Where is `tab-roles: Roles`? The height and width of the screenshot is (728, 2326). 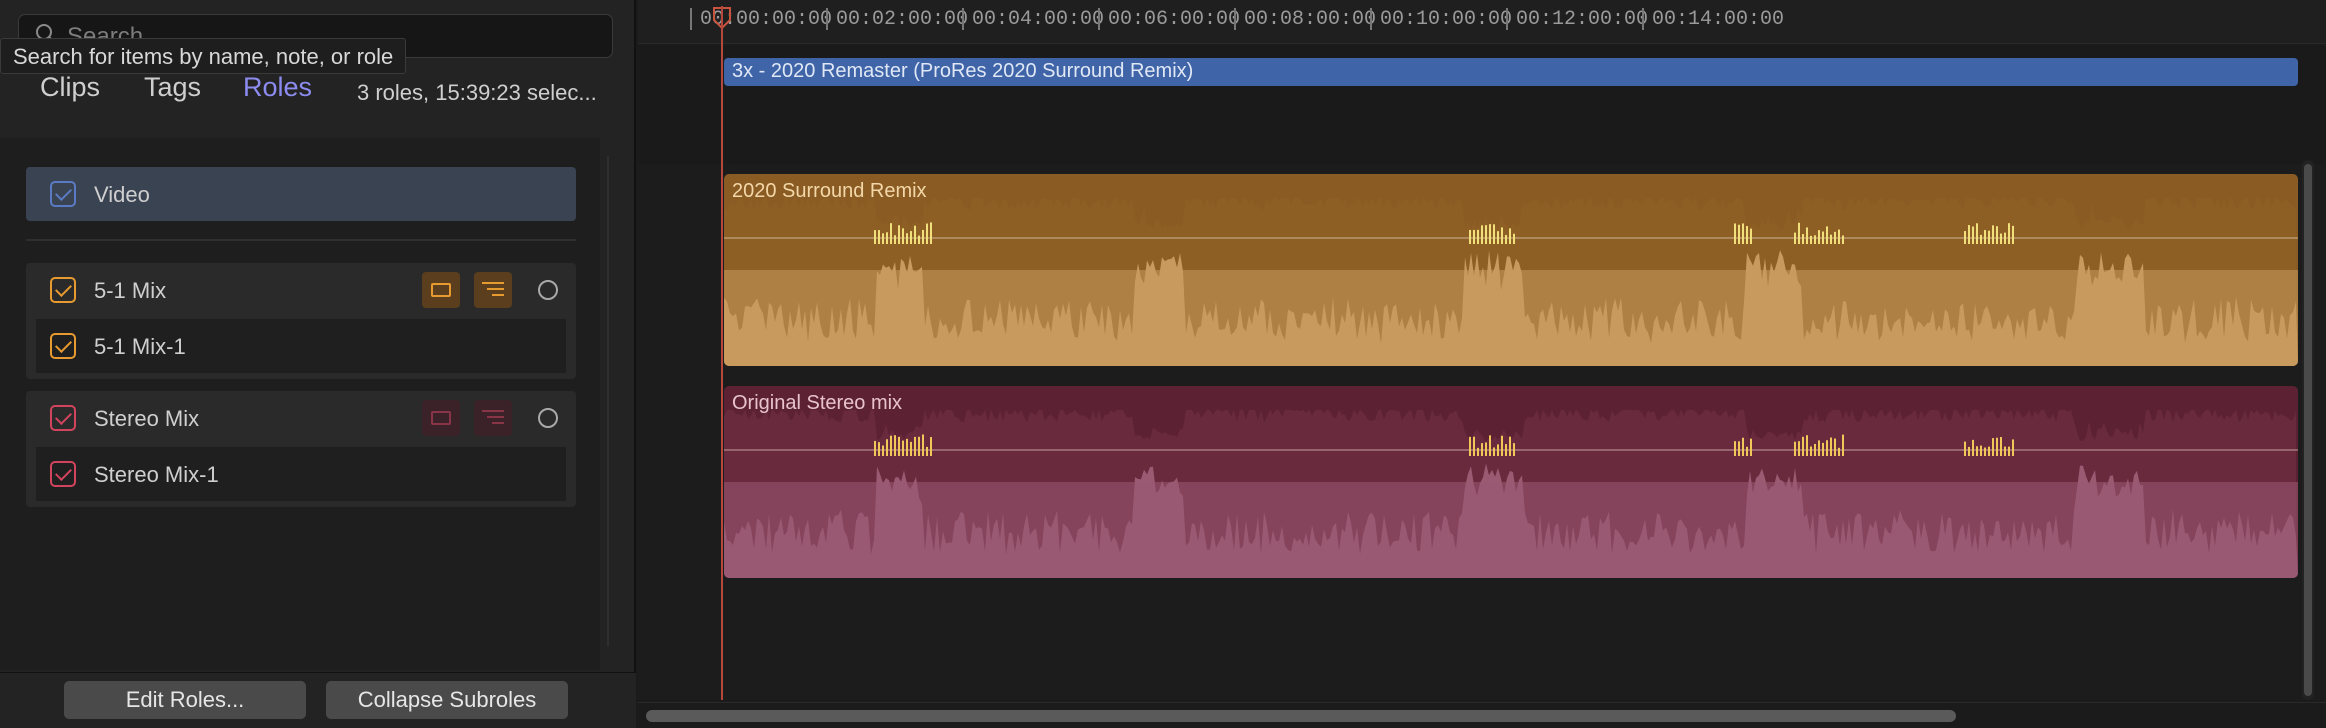
tab-roles: Roles is located at coordinates (277, 87).